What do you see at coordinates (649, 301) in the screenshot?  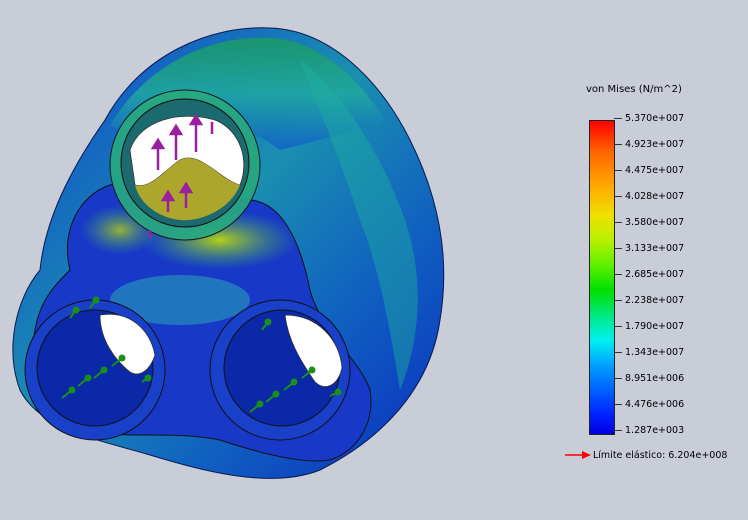 I see `tick-label: 2.238e+007` at bounding box center [649, 301].